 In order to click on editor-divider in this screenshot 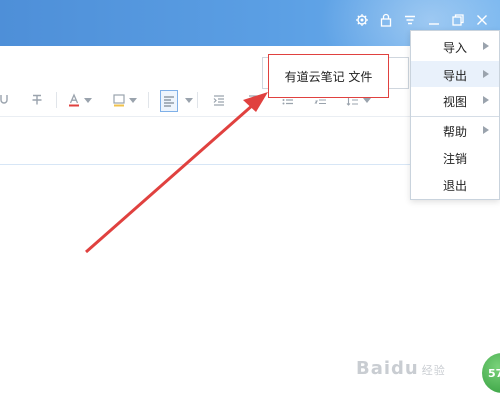, I will do `click(220, 164)`.